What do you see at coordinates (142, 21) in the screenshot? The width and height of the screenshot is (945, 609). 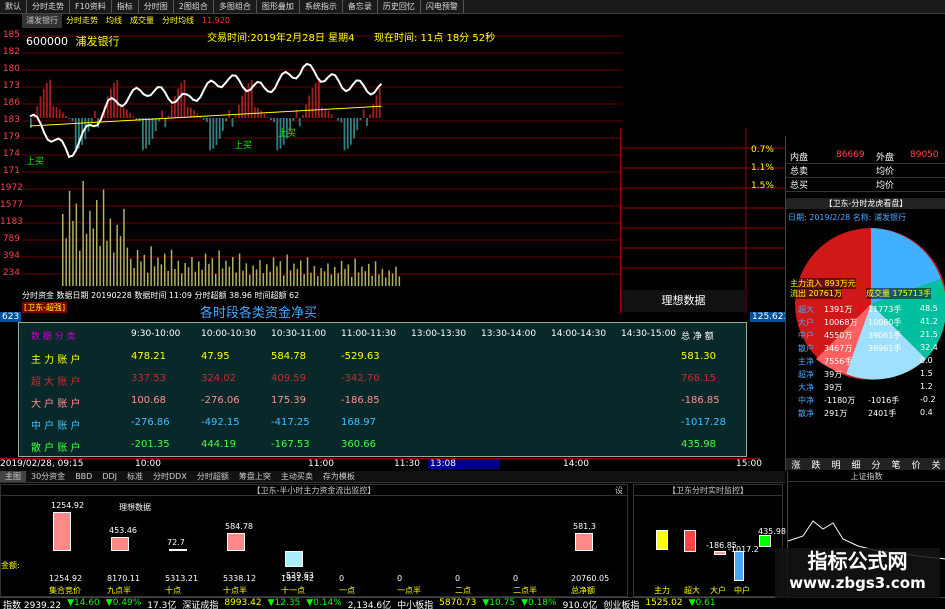 I see `indicator-volume: 成交量` at bounding box center [142, 21].